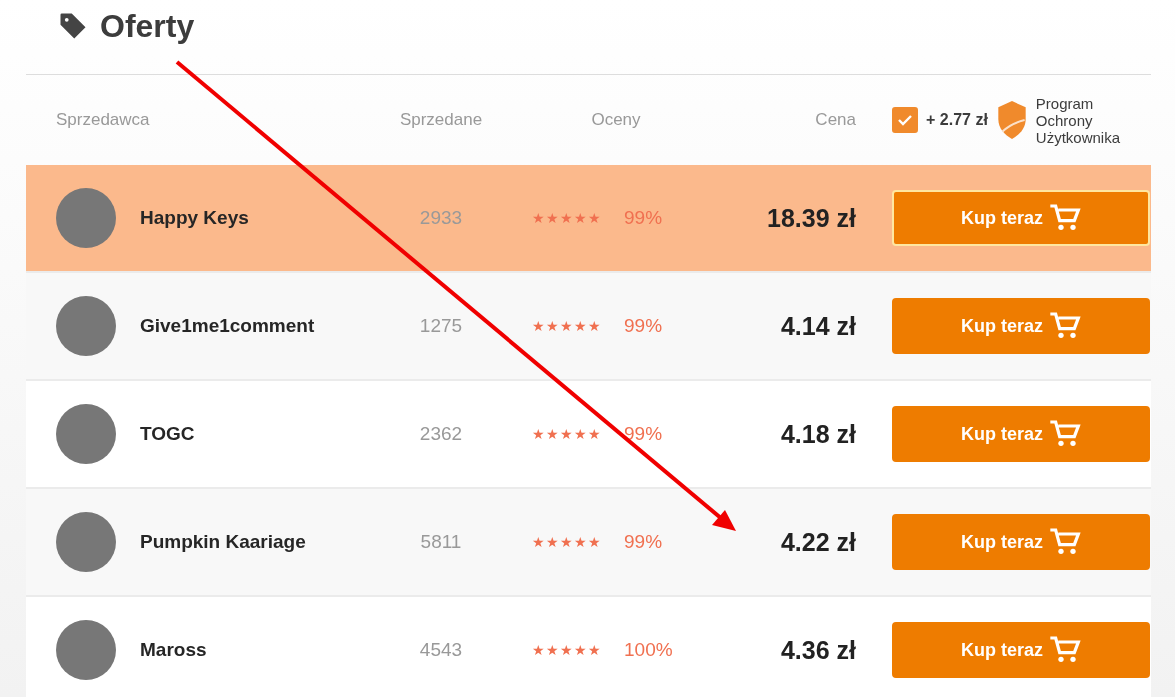  I want to click on seller-name: TOGC, so click(167, 434).